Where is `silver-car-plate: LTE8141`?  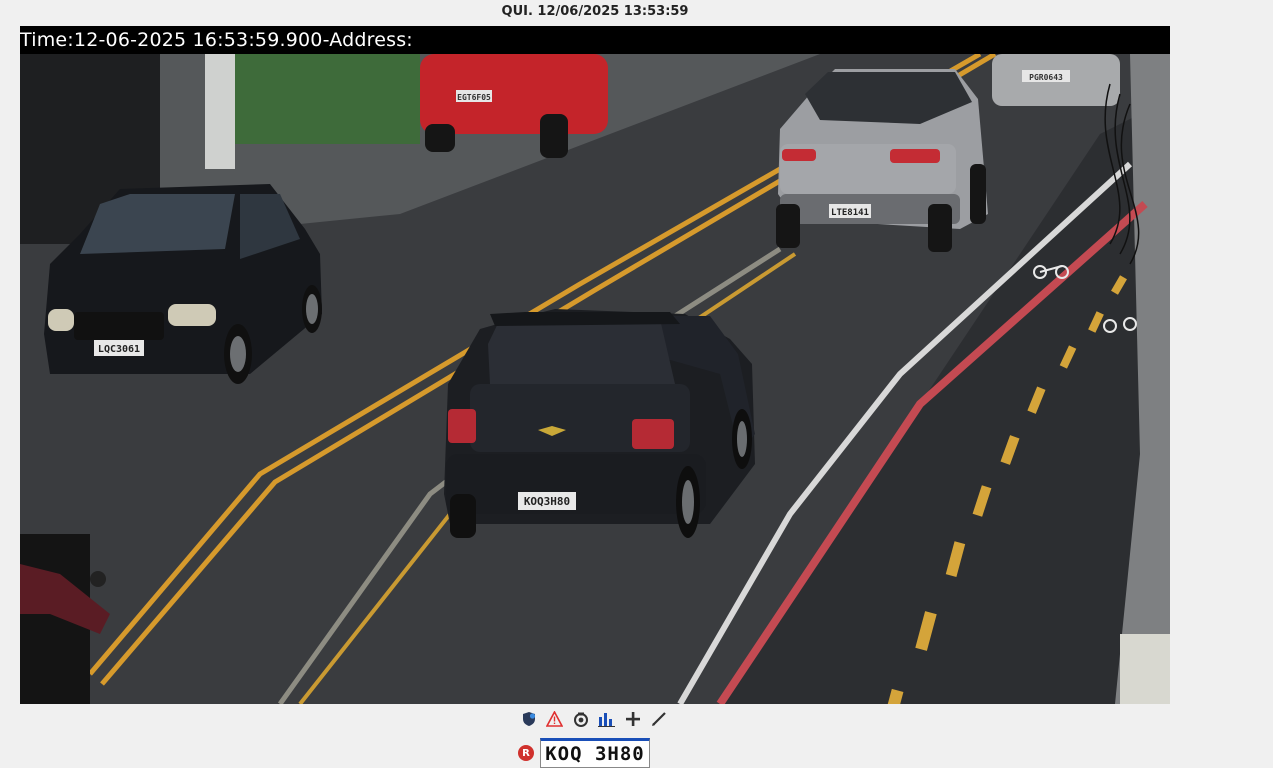 silver-car-plate: LTE8141 is located at coordinates (850, 213).